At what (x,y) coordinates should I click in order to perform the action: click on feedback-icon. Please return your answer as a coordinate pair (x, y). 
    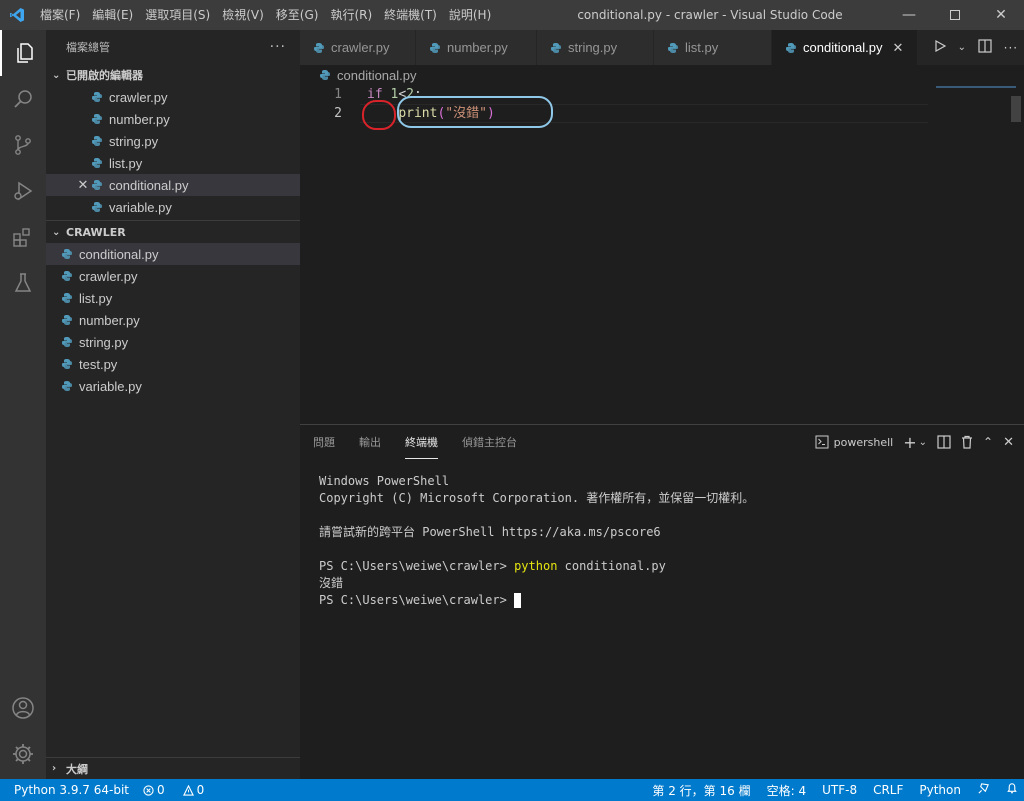
    Looking at the image, I should click on (983, 790).